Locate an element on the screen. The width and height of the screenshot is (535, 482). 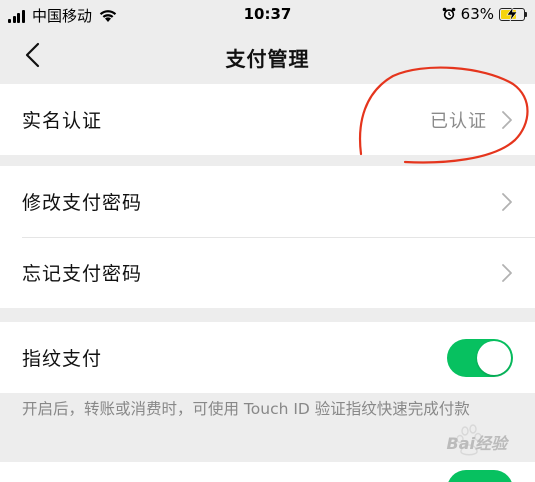
verified-status: 已认证 is located at coordinates (458, 121).